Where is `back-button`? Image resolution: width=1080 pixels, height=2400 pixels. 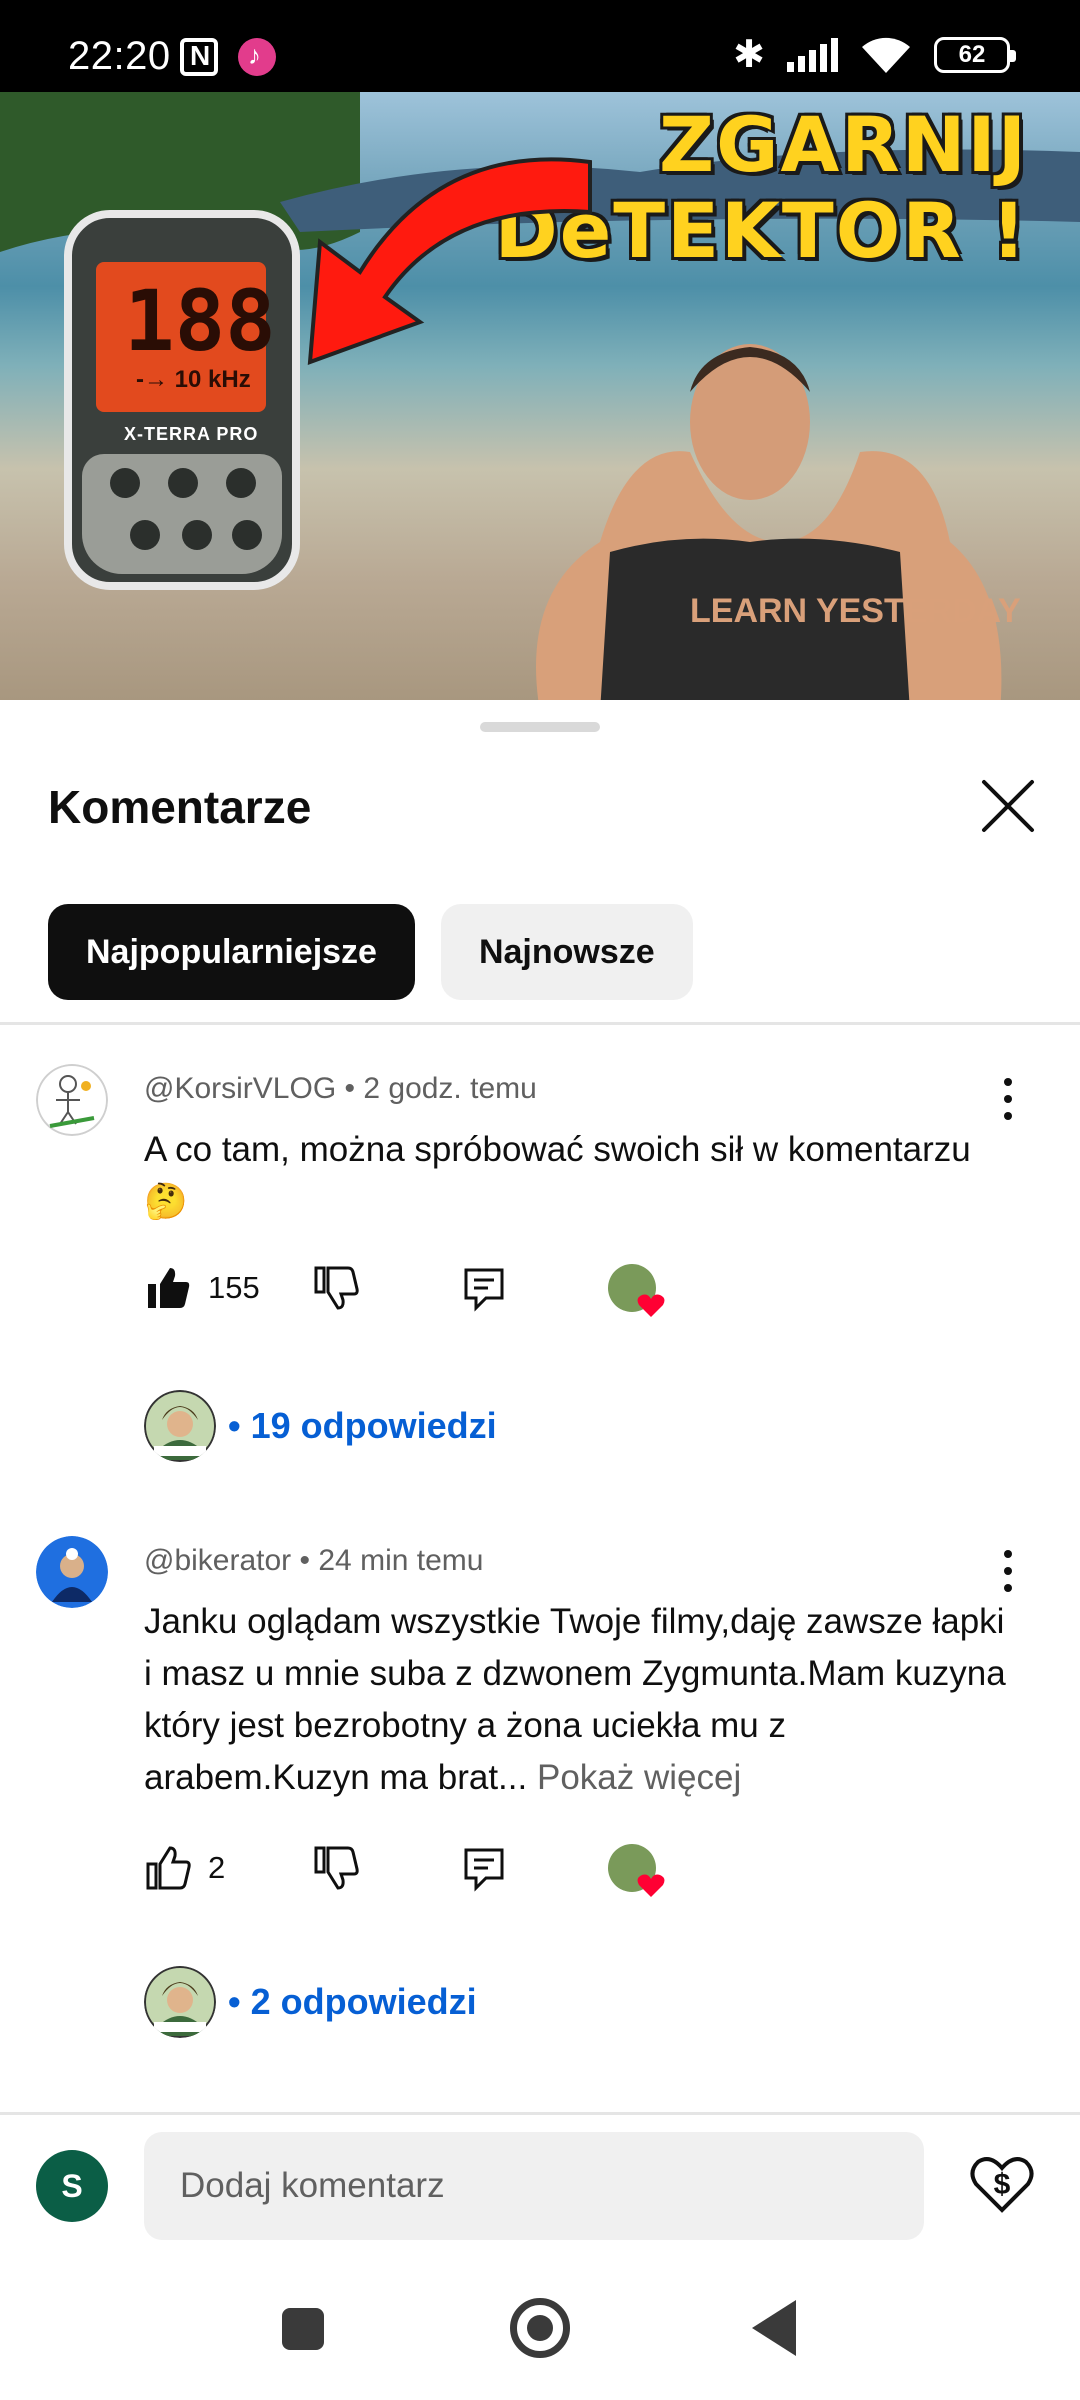 back-button is located at coordinates (774, 2328).